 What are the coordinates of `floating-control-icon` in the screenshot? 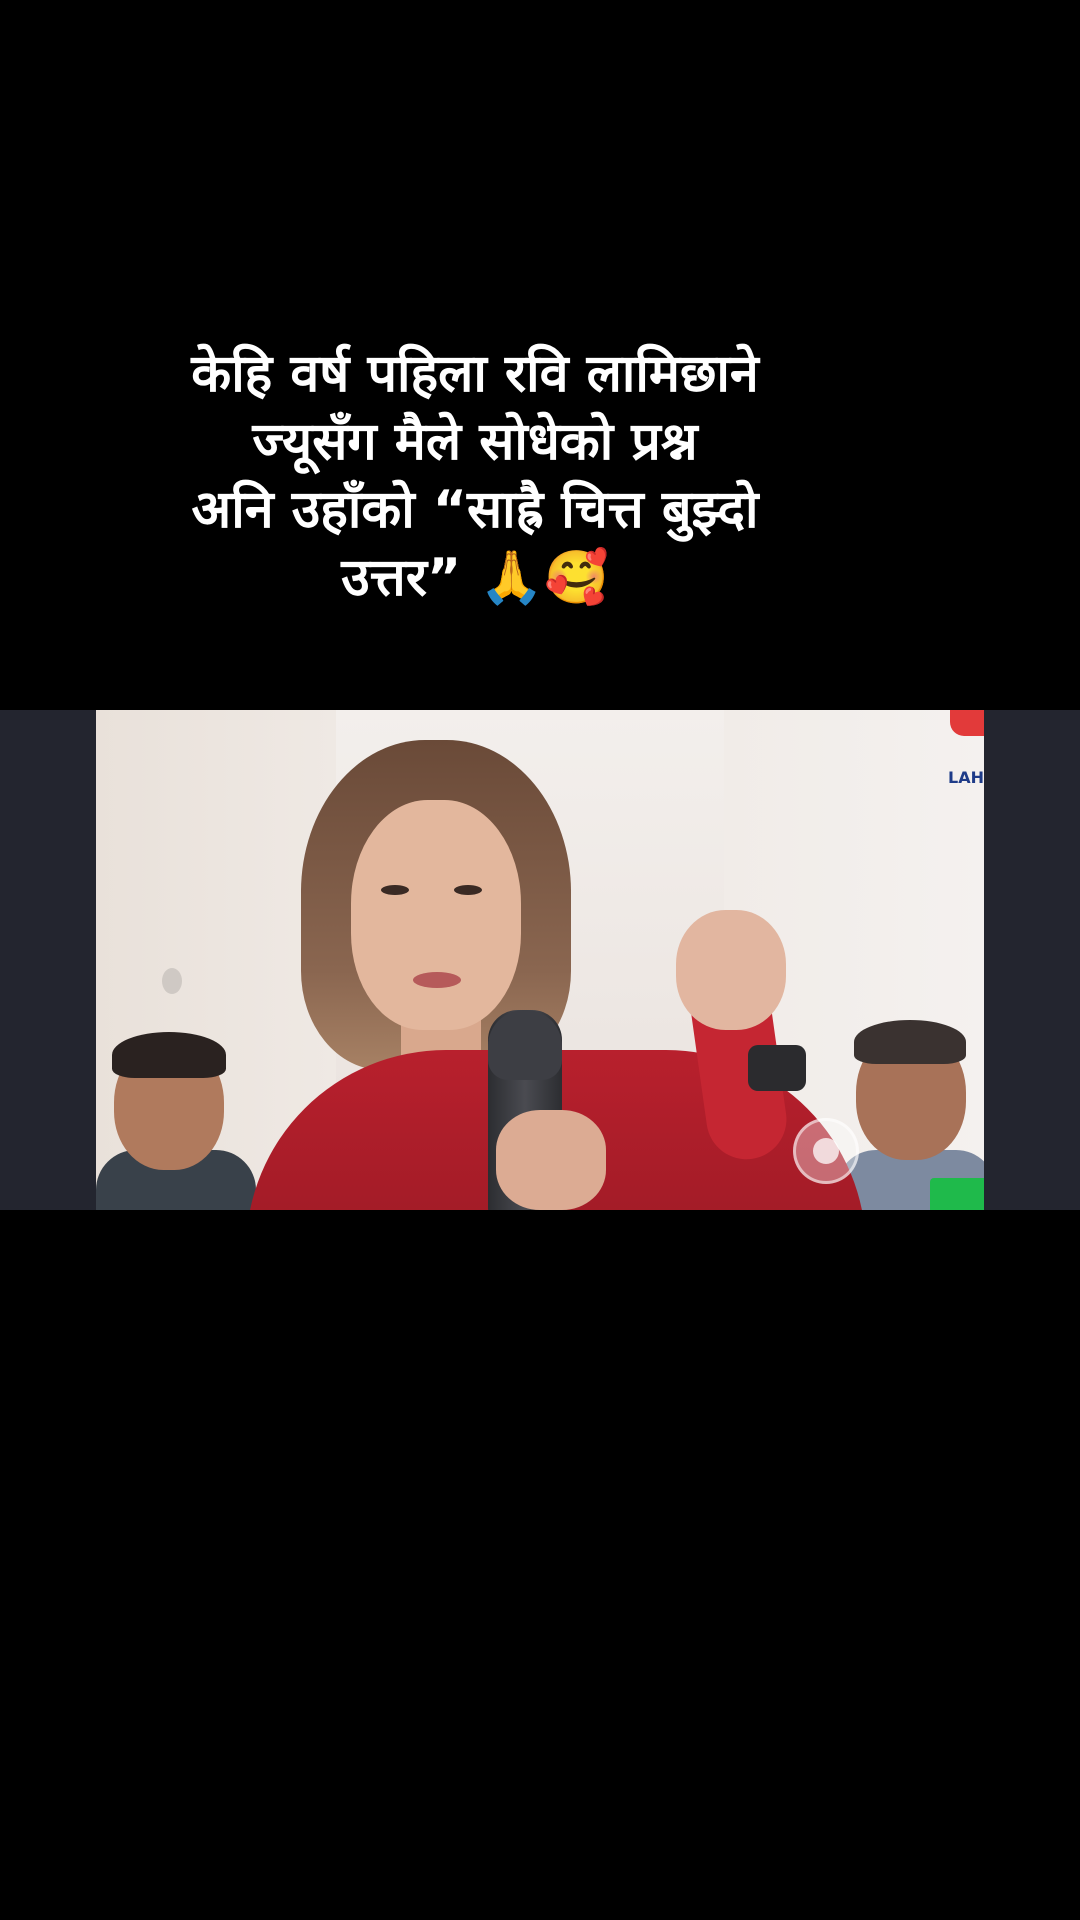 It's located at (826, 1151).